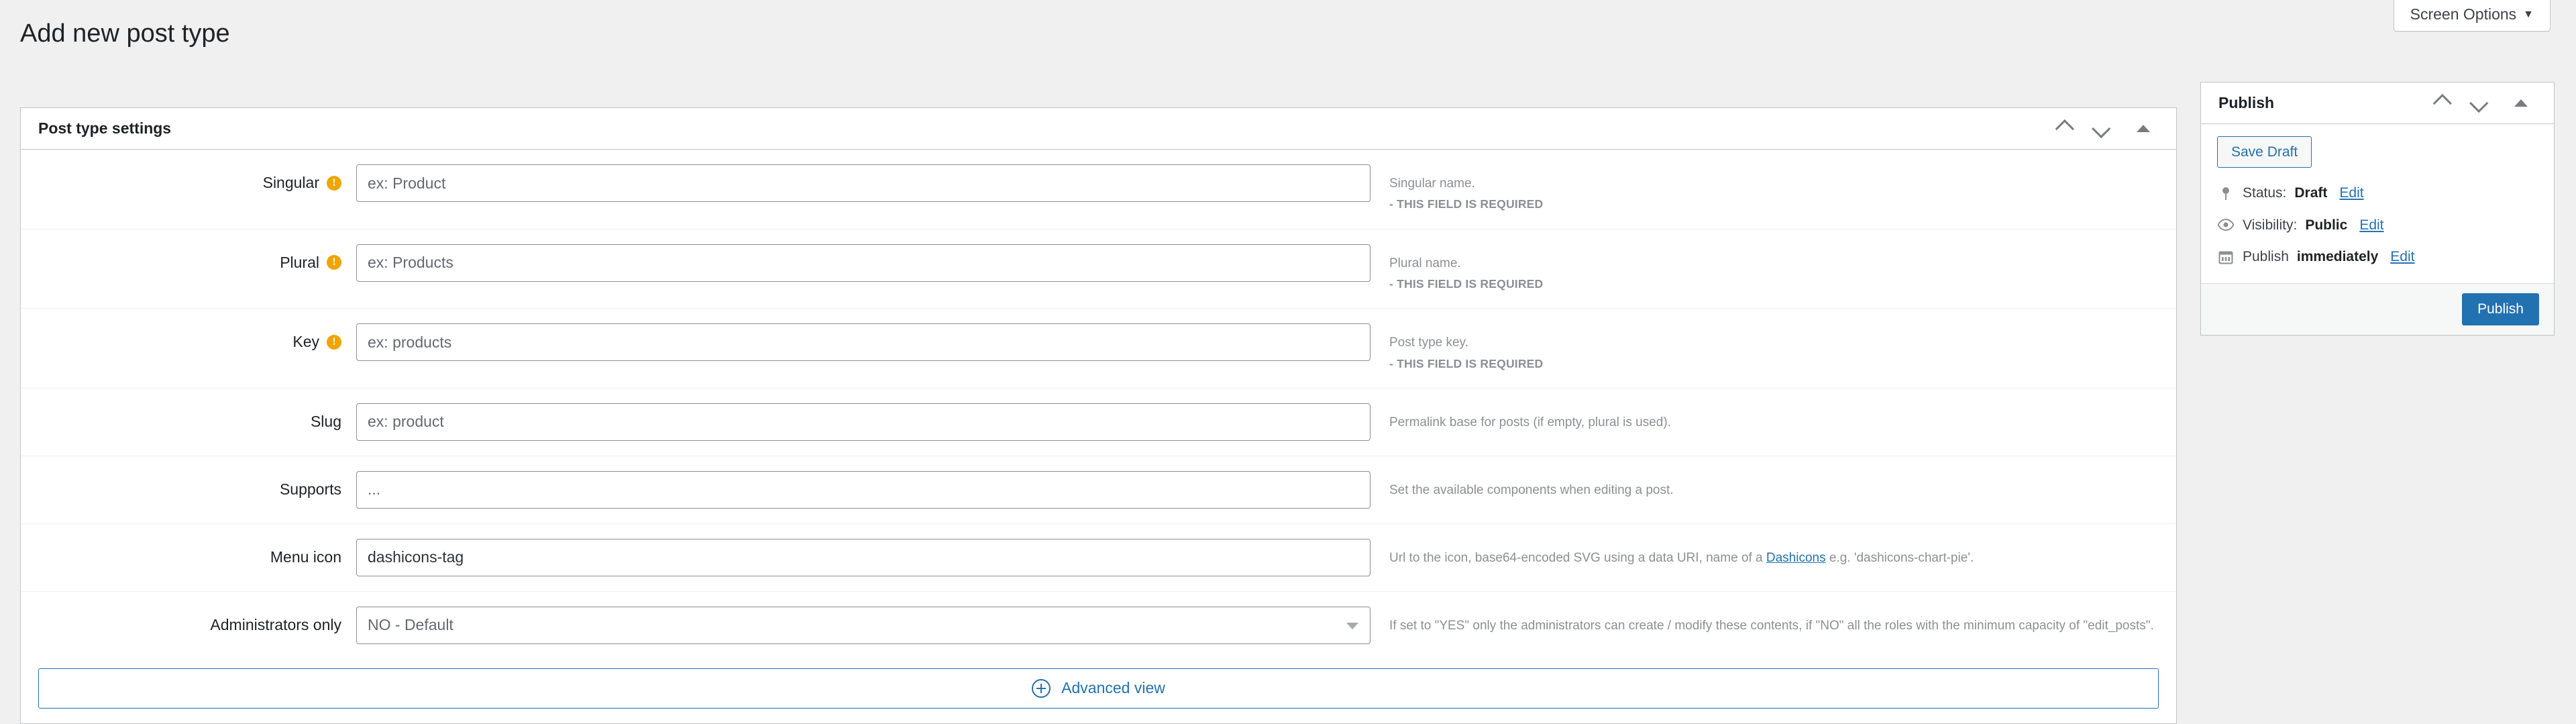 The image size is (2576, 724). Describe the element at coordinates (2371, 225) in the screenshot. I see `visibility-edit-link: Edit` at that location.